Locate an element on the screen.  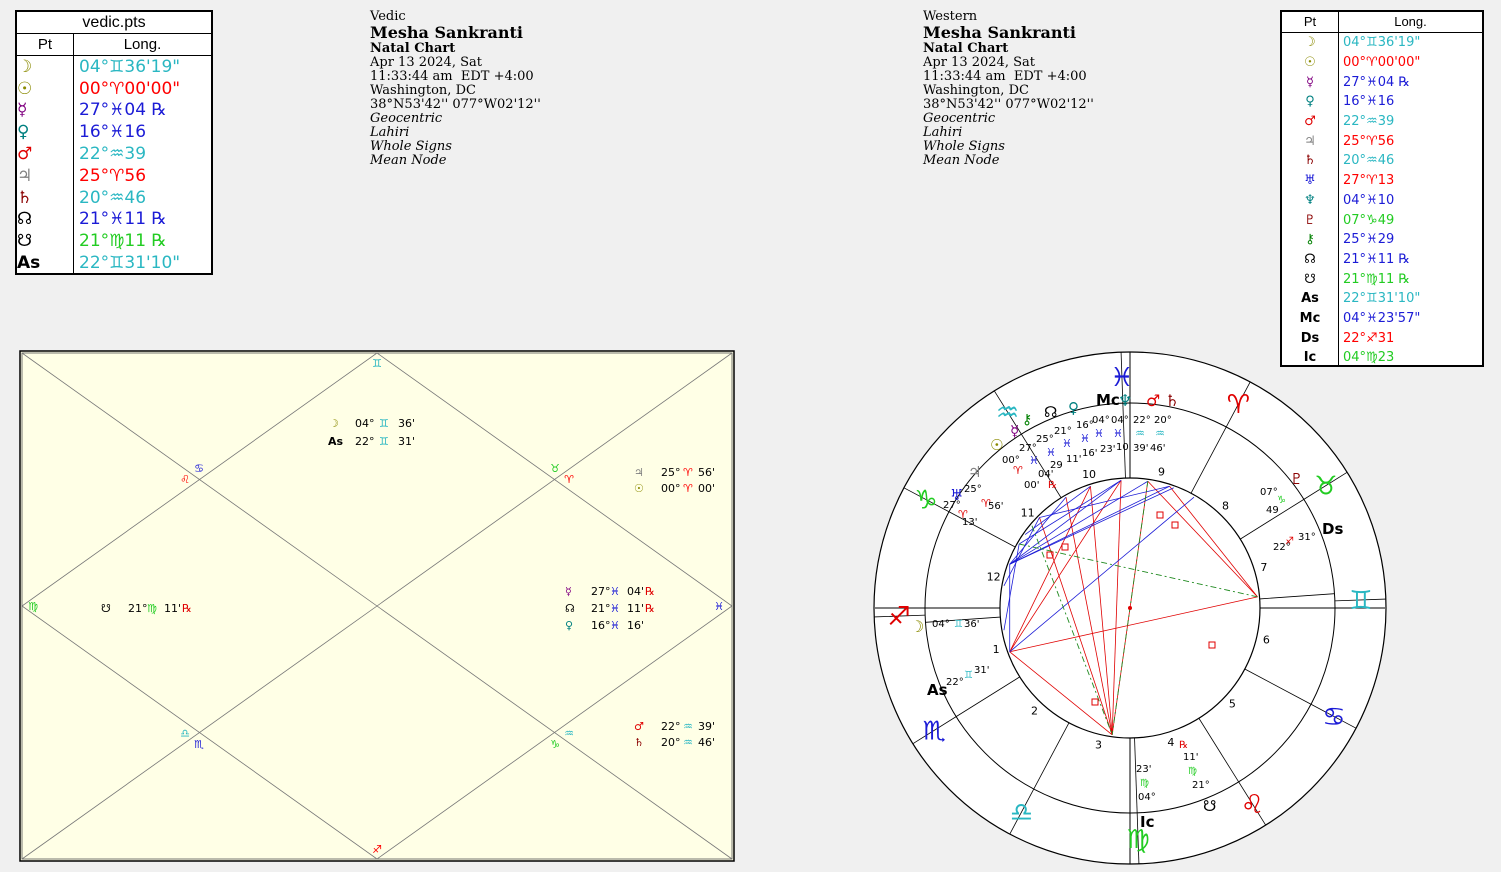
vedic-row-longitude: 20°♒46 is located at coordinates (113, 197).